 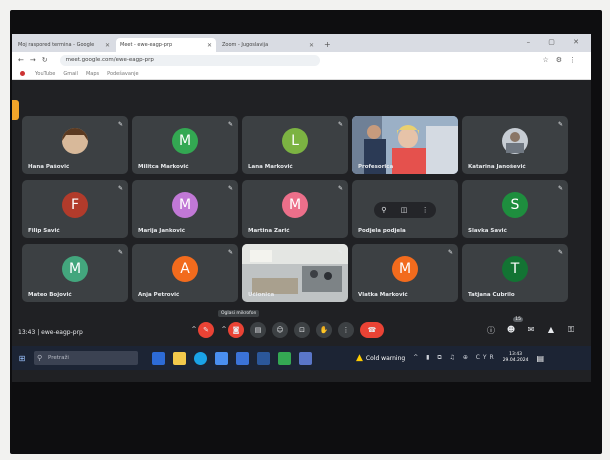 What do you see at coordinates (295, 209) in the screenshot?
I see `participant-tile: M ✎ Martina Zarić` at bounding box center [295, 209].